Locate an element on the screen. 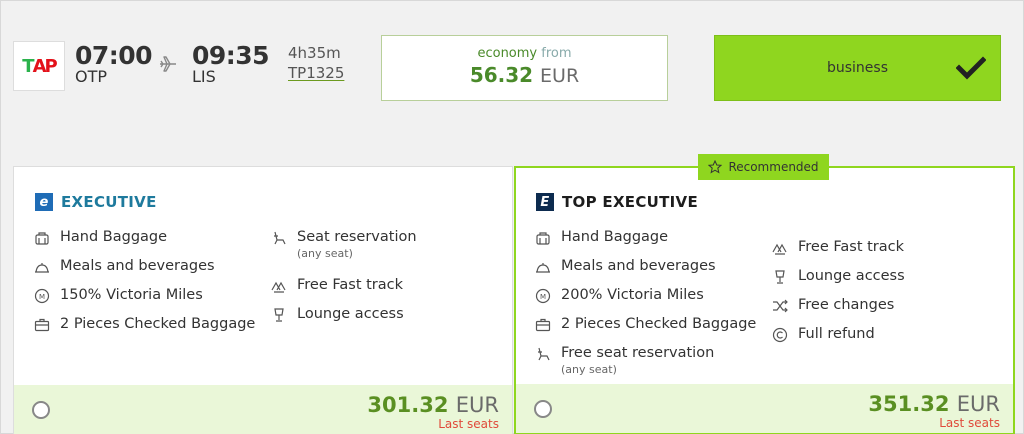 The height and width of the screenshot is (434, 1024). business-label: business is located at coordinates (857, 68).